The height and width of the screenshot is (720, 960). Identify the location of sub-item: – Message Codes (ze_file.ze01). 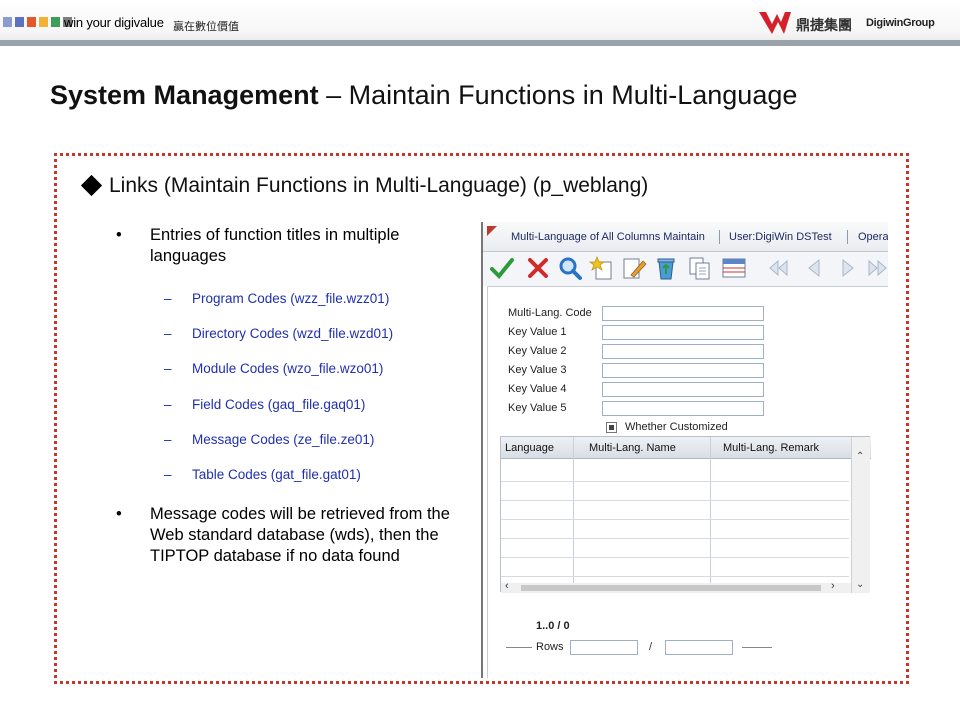
(269, 439).